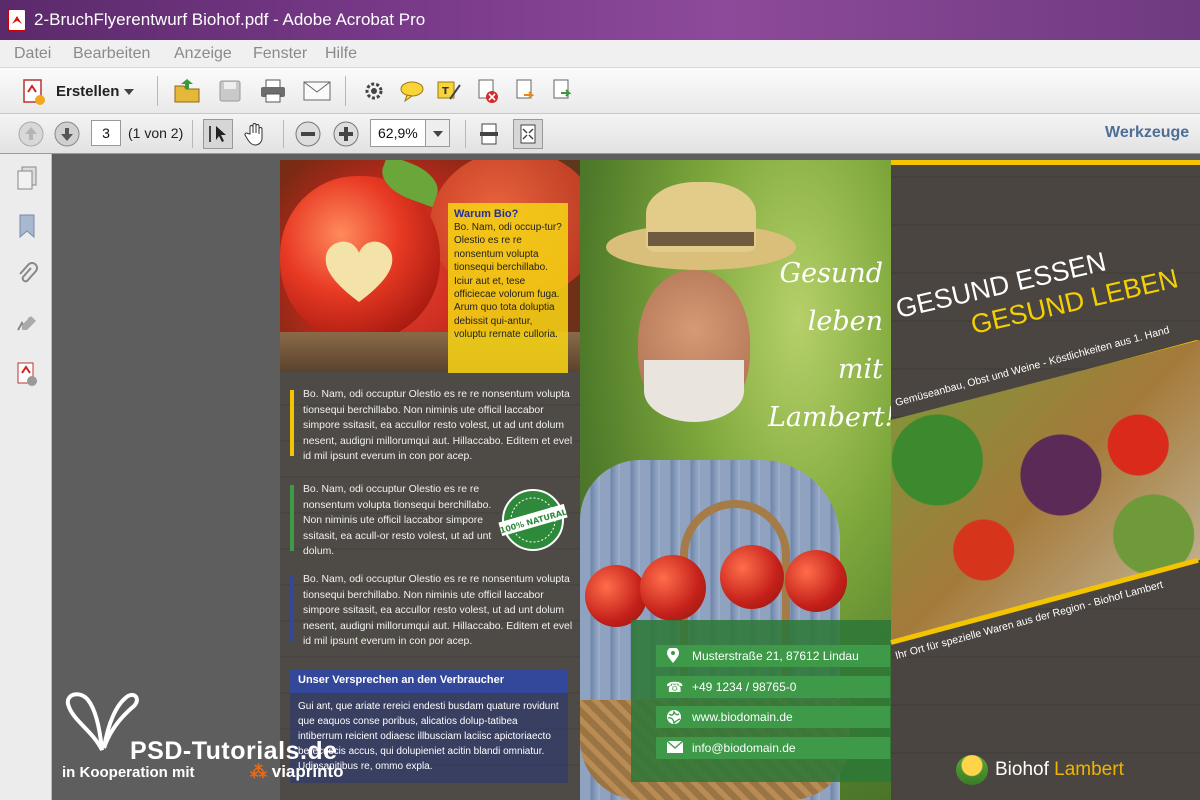 This screenshot has width=1200, height=800. What do you see at coordinates (438, 133) in the screenshot?
I see `zoom-dropdown-button` at bounding box center [438, 133].